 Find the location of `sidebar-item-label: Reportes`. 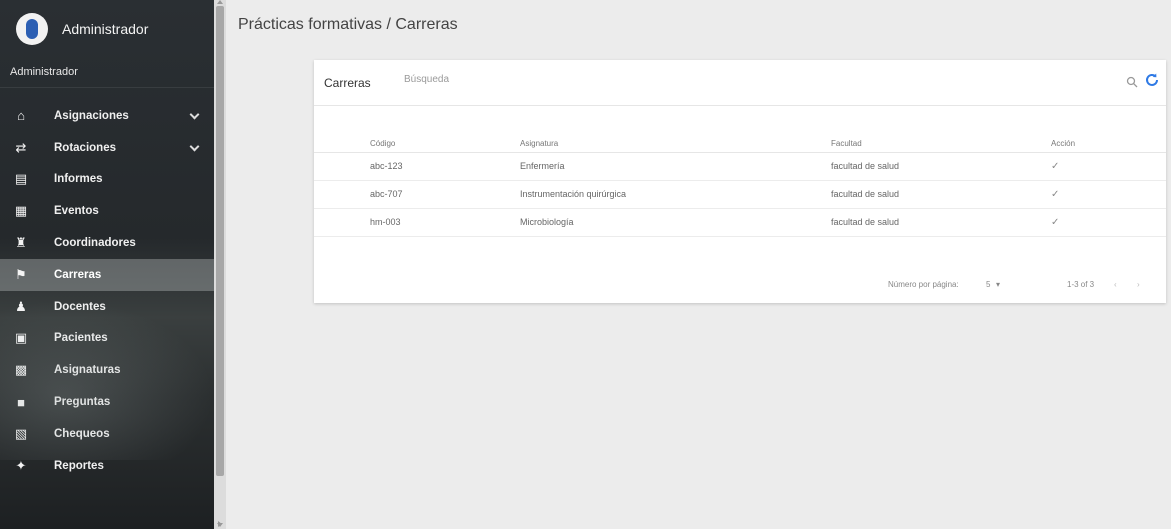

sidebar-item-label: Reportes is located at coordinates (79, 465).